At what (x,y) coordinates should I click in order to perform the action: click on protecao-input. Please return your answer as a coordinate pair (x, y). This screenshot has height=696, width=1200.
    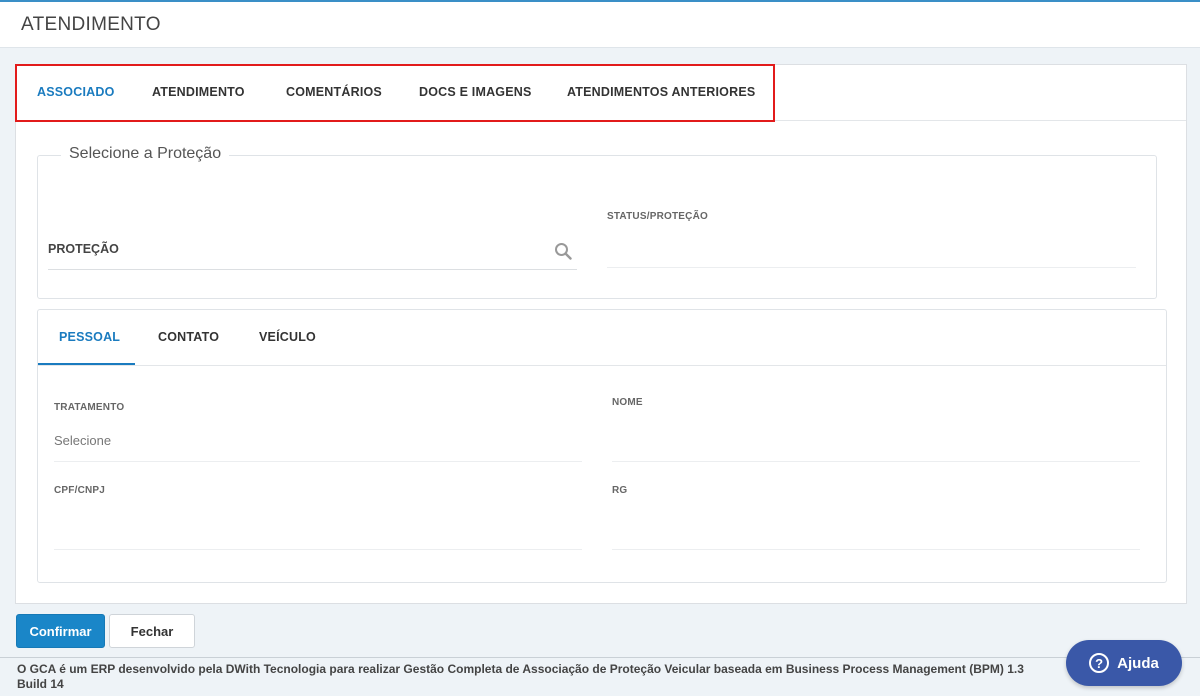
    Looking at the image, I should click on (312, 269).